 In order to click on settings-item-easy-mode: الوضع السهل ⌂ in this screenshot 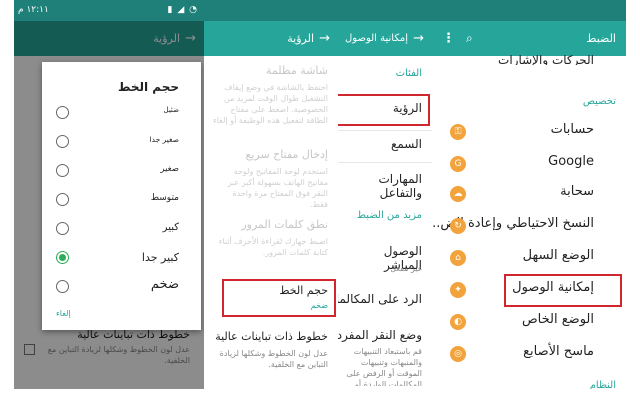, I will do `click(528, 259)`.